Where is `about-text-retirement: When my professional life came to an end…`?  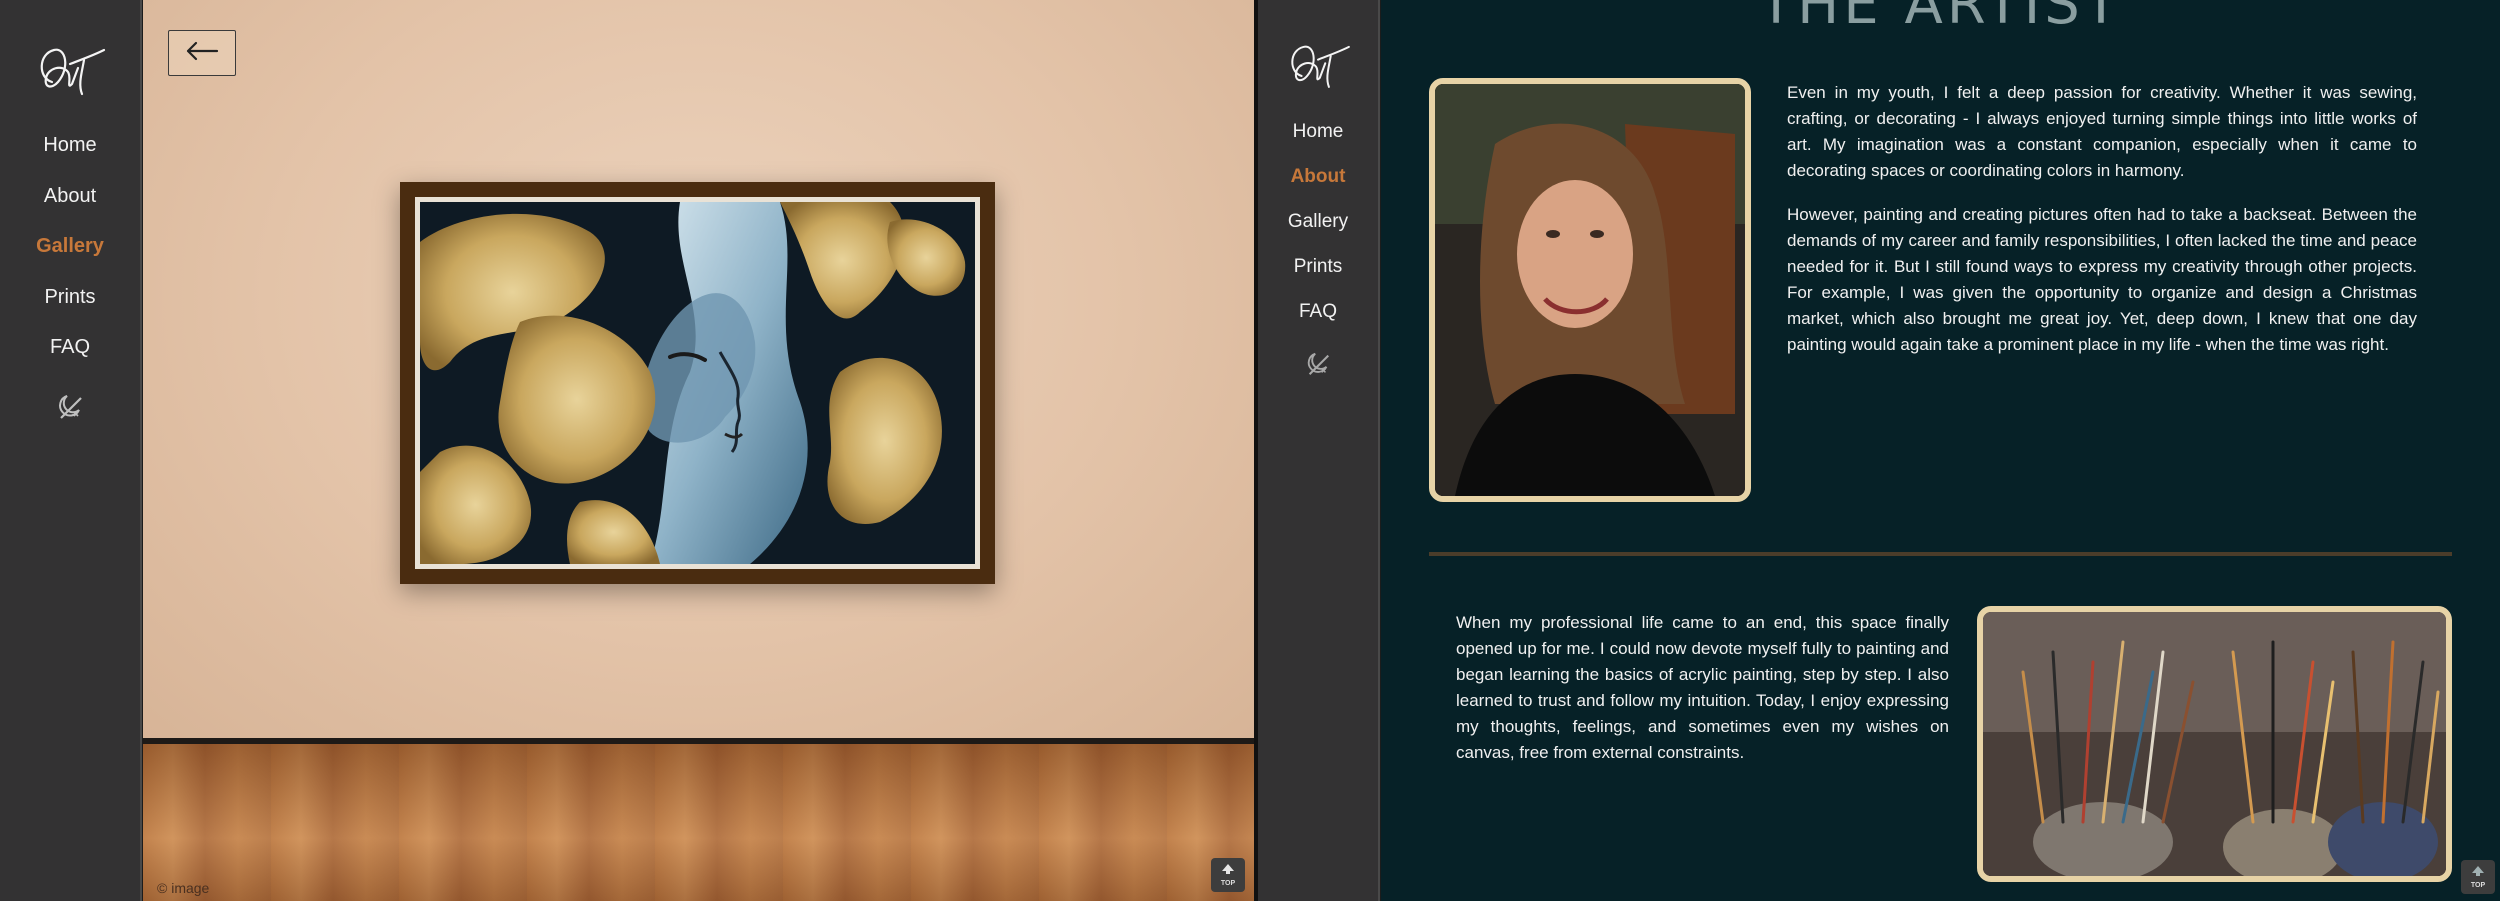 about-text-retirement: When my professional life came to an end… is located at coordinates (1702, 688).